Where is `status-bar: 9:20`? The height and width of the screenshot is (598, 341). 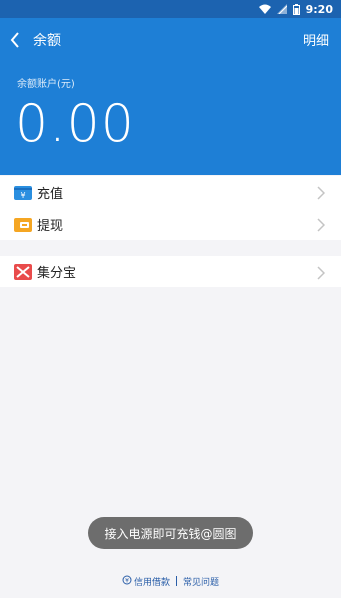 status-bar: 9:20 is located at coordinates (170, 9).